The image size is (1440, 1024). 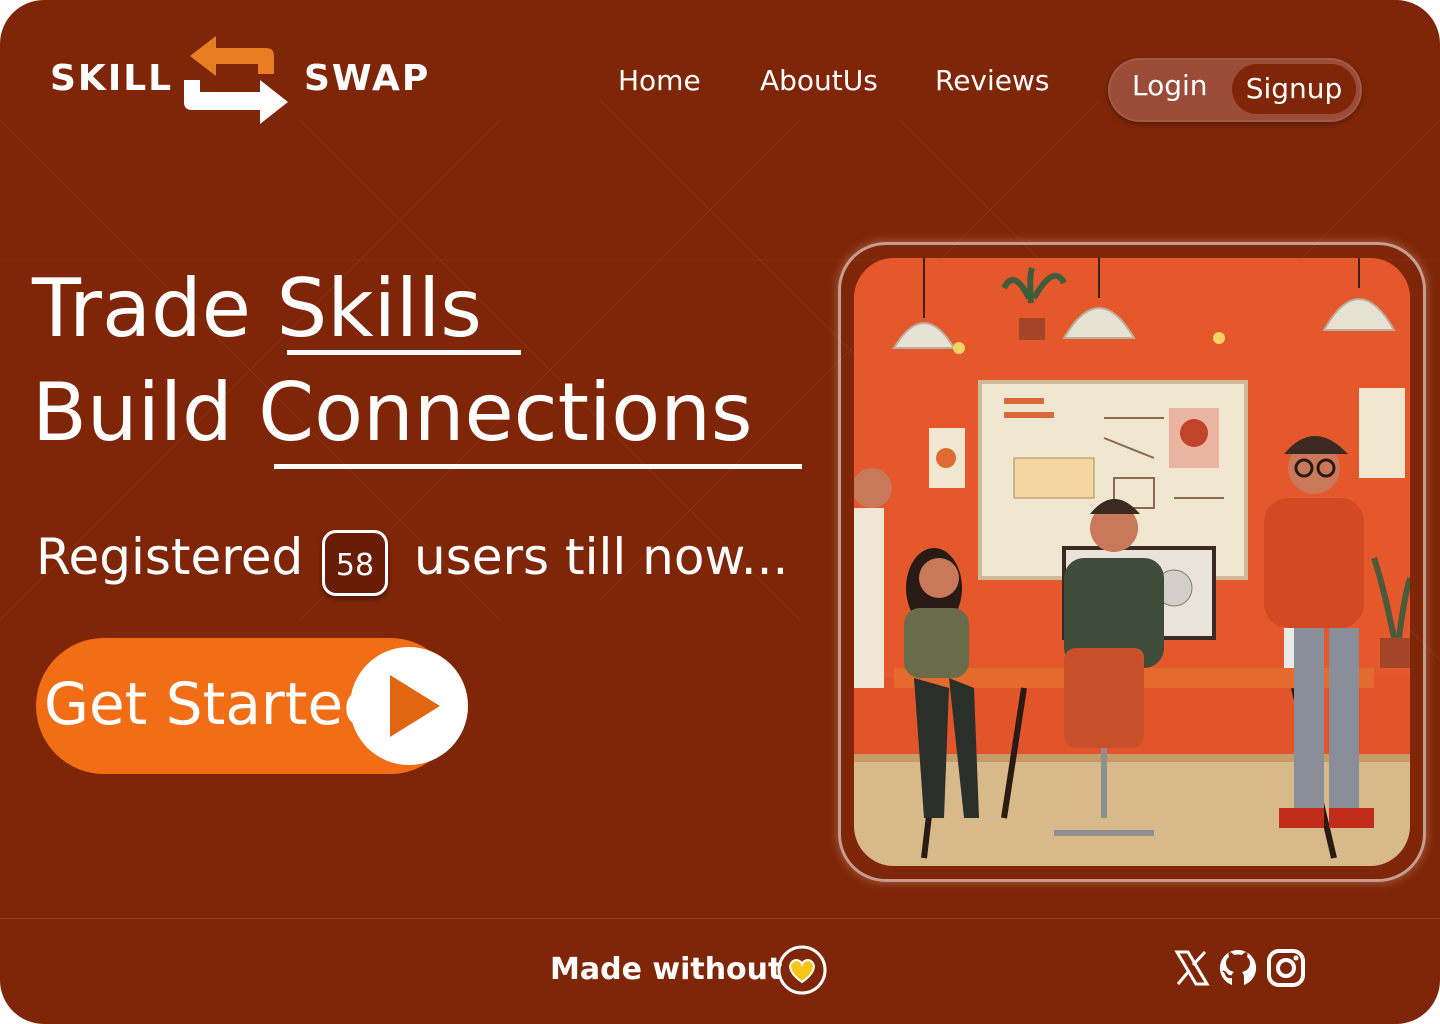 I want to click on signup-button: Signup, so click(x=1294, y=89).